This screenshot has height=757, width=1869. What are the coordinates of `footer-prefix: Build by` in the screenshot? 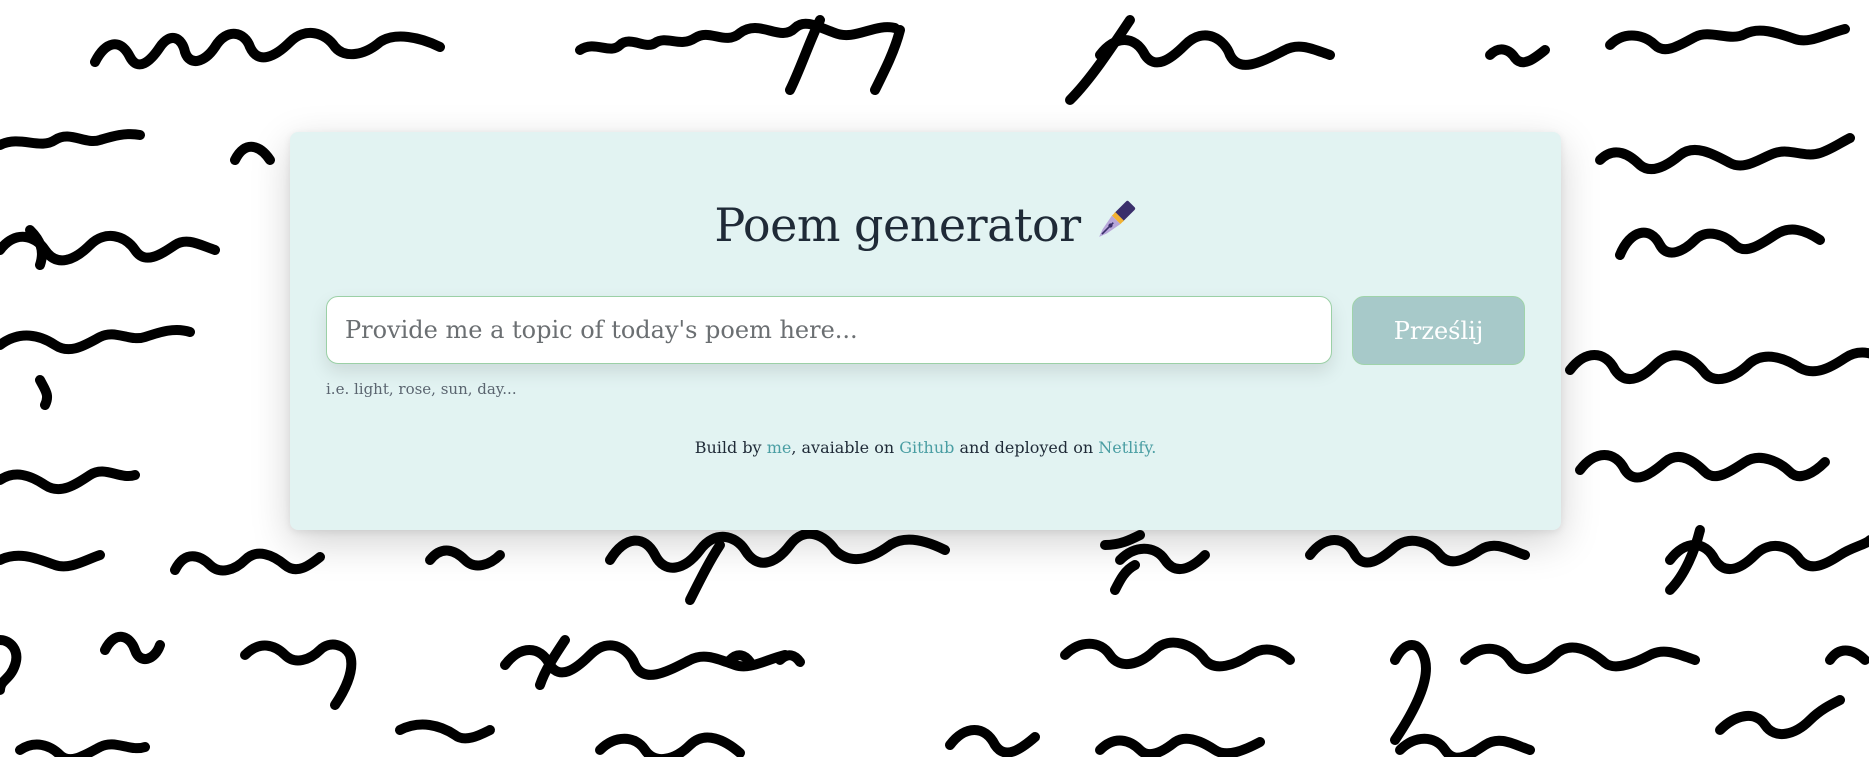 It's located at (730, 447).